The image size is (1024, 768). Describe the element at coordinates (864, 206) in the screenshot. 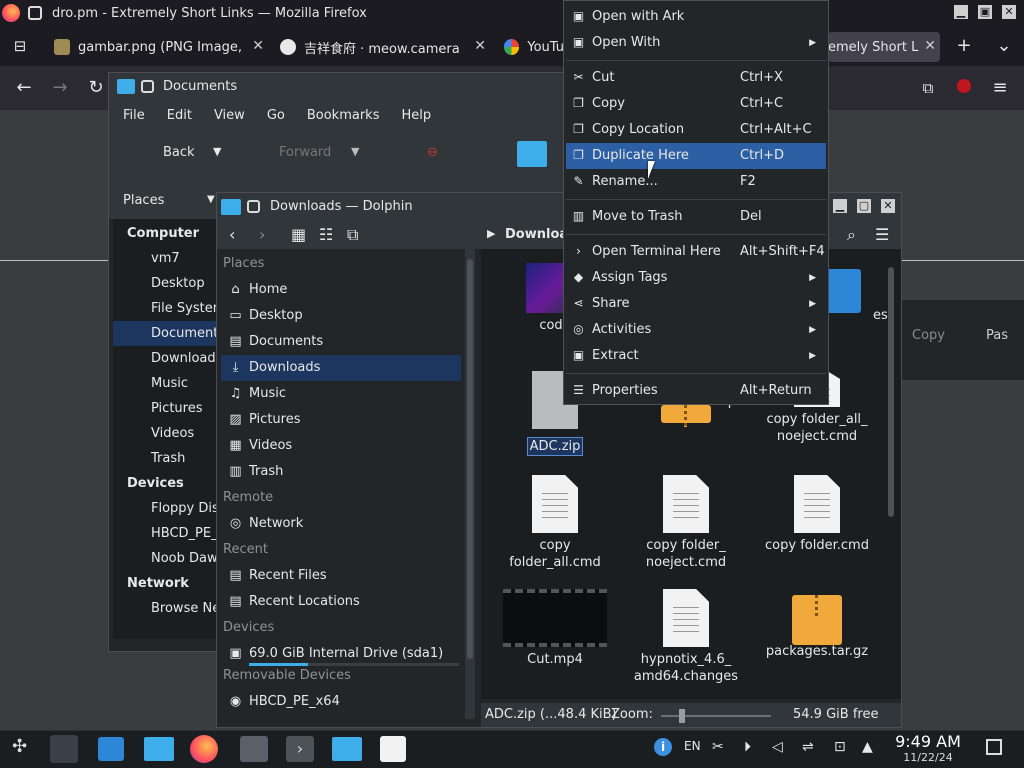

I see `maximize-icon: ▢` at that location.